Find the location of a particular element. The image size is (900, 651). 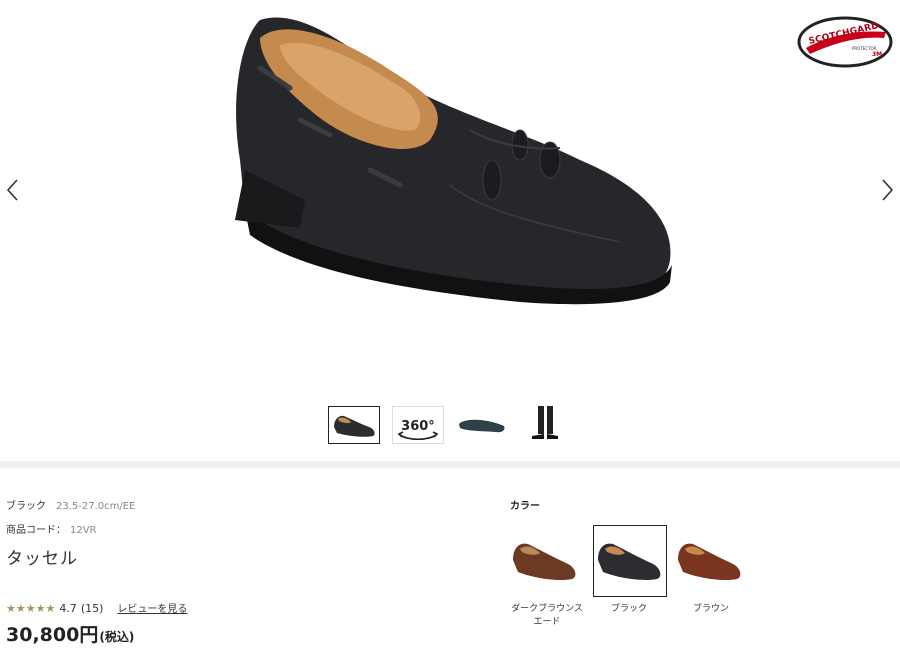

color-name: ブラック is located at coordinates (26, 506).